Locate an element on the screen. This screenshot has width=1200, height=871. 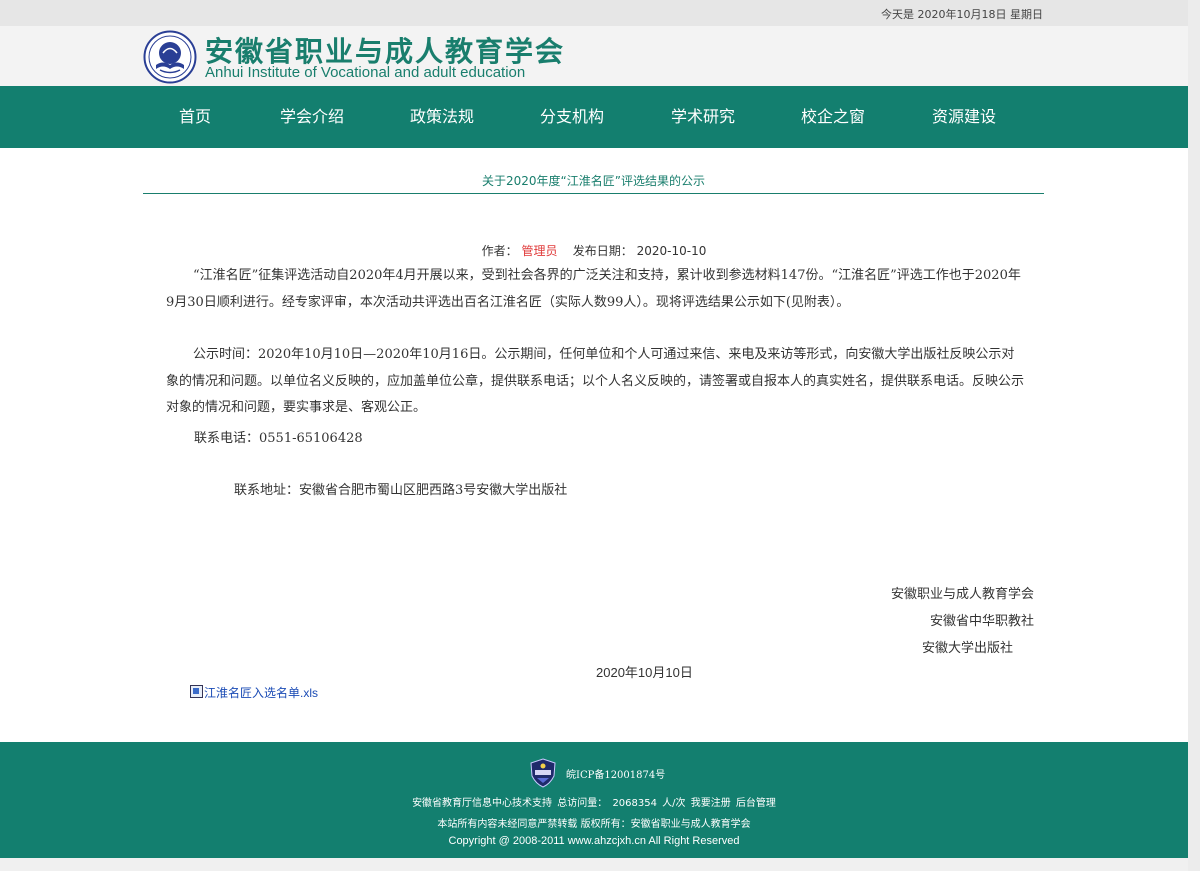
nav-item-branches: 分支机构 is located at coordinates (572, 117).